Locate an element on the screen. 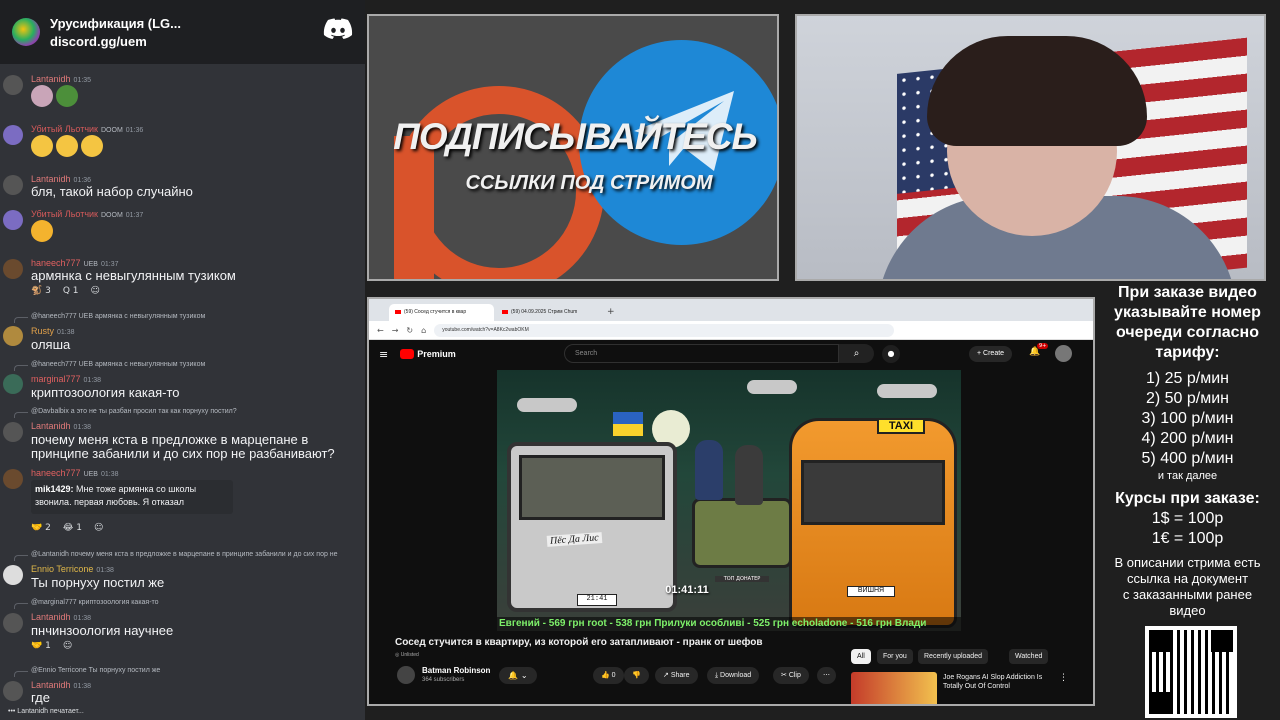 The width and height of the screenshot is (1280, 720). back-icon: ← is located at coordinates (380, 330).